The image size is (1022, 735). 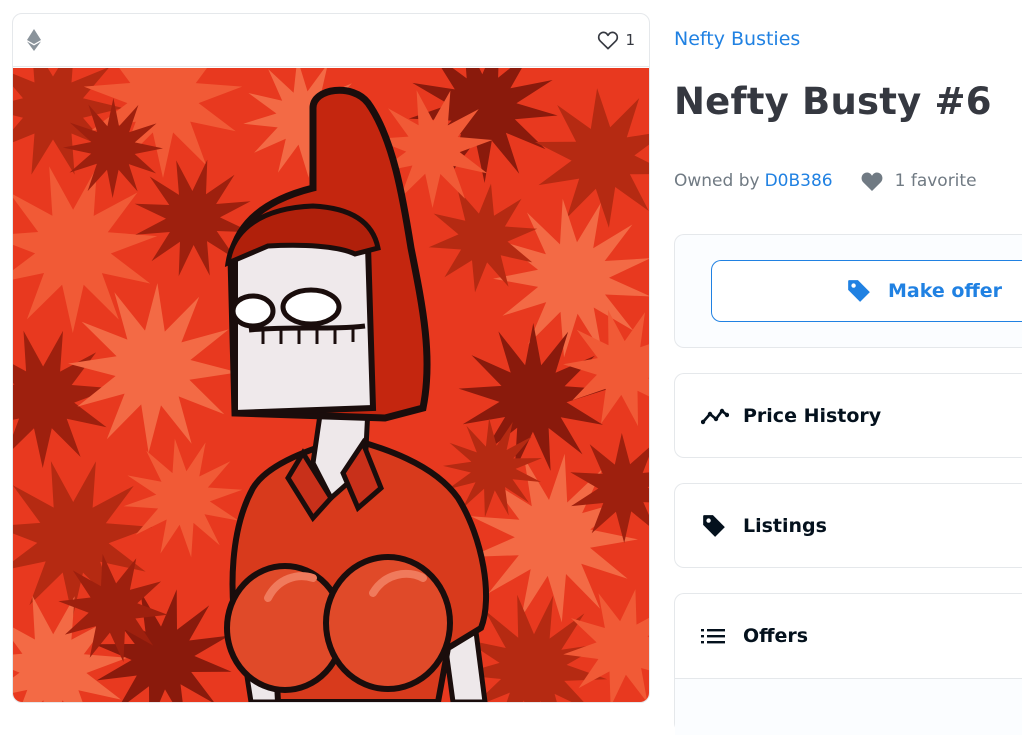 What do you see at coordinates (331, 40) in the screenshot?
I see `item-card-header: 1` at bounding box center [331, 40].